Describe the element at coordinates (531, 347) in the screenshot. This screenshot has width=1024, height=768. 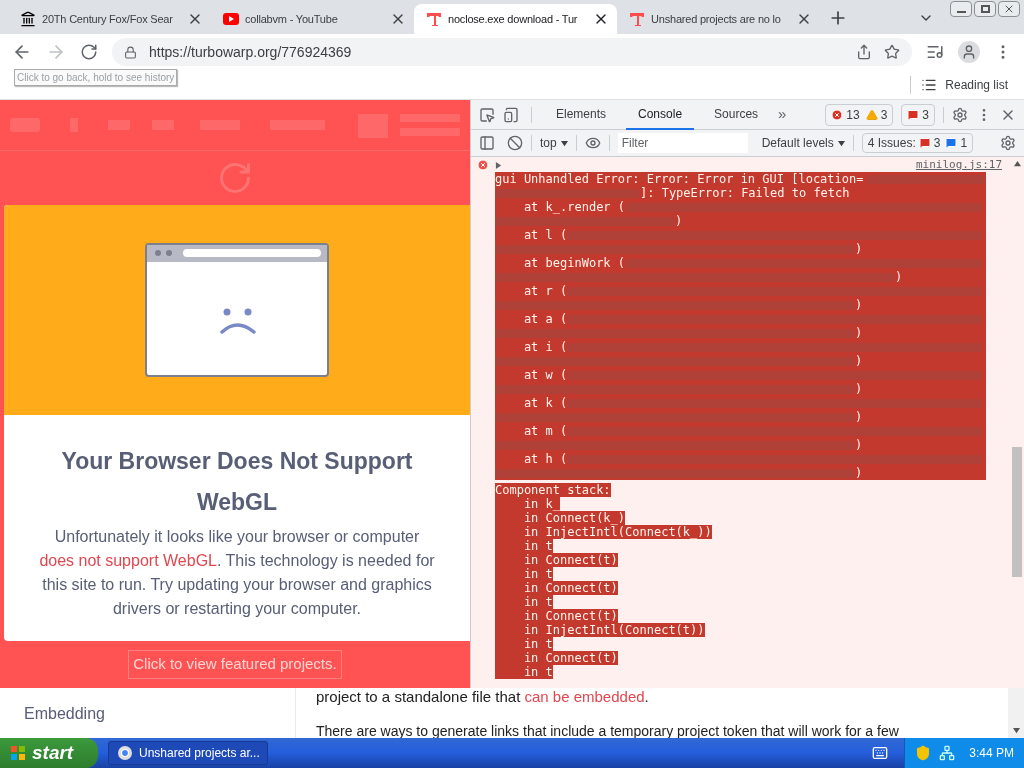
I see `stack-frame: at i (` at that location.